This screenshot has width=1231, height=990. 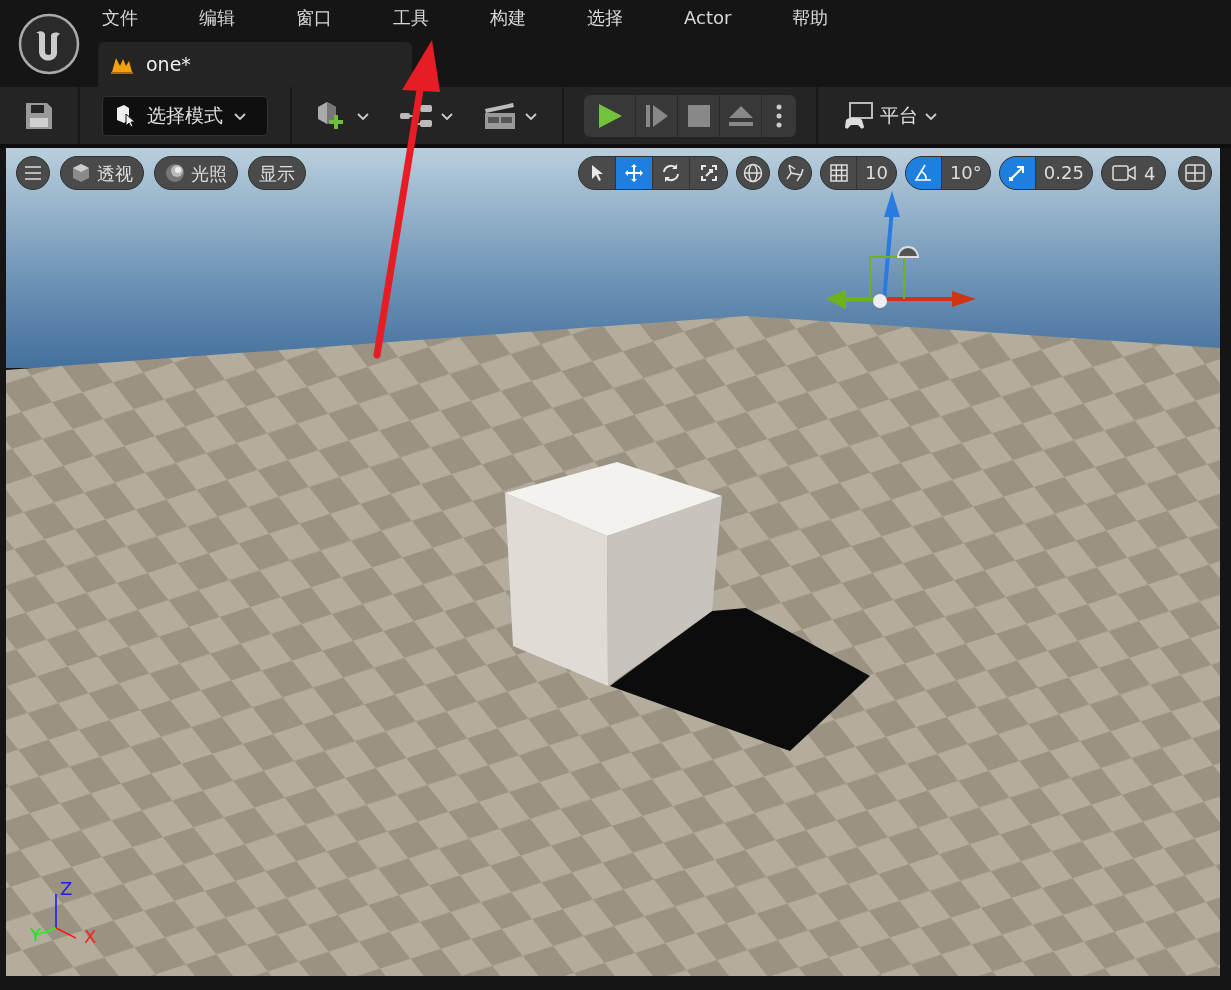 I want to click on z-axis-label: Z, so click(x=66, y=889).